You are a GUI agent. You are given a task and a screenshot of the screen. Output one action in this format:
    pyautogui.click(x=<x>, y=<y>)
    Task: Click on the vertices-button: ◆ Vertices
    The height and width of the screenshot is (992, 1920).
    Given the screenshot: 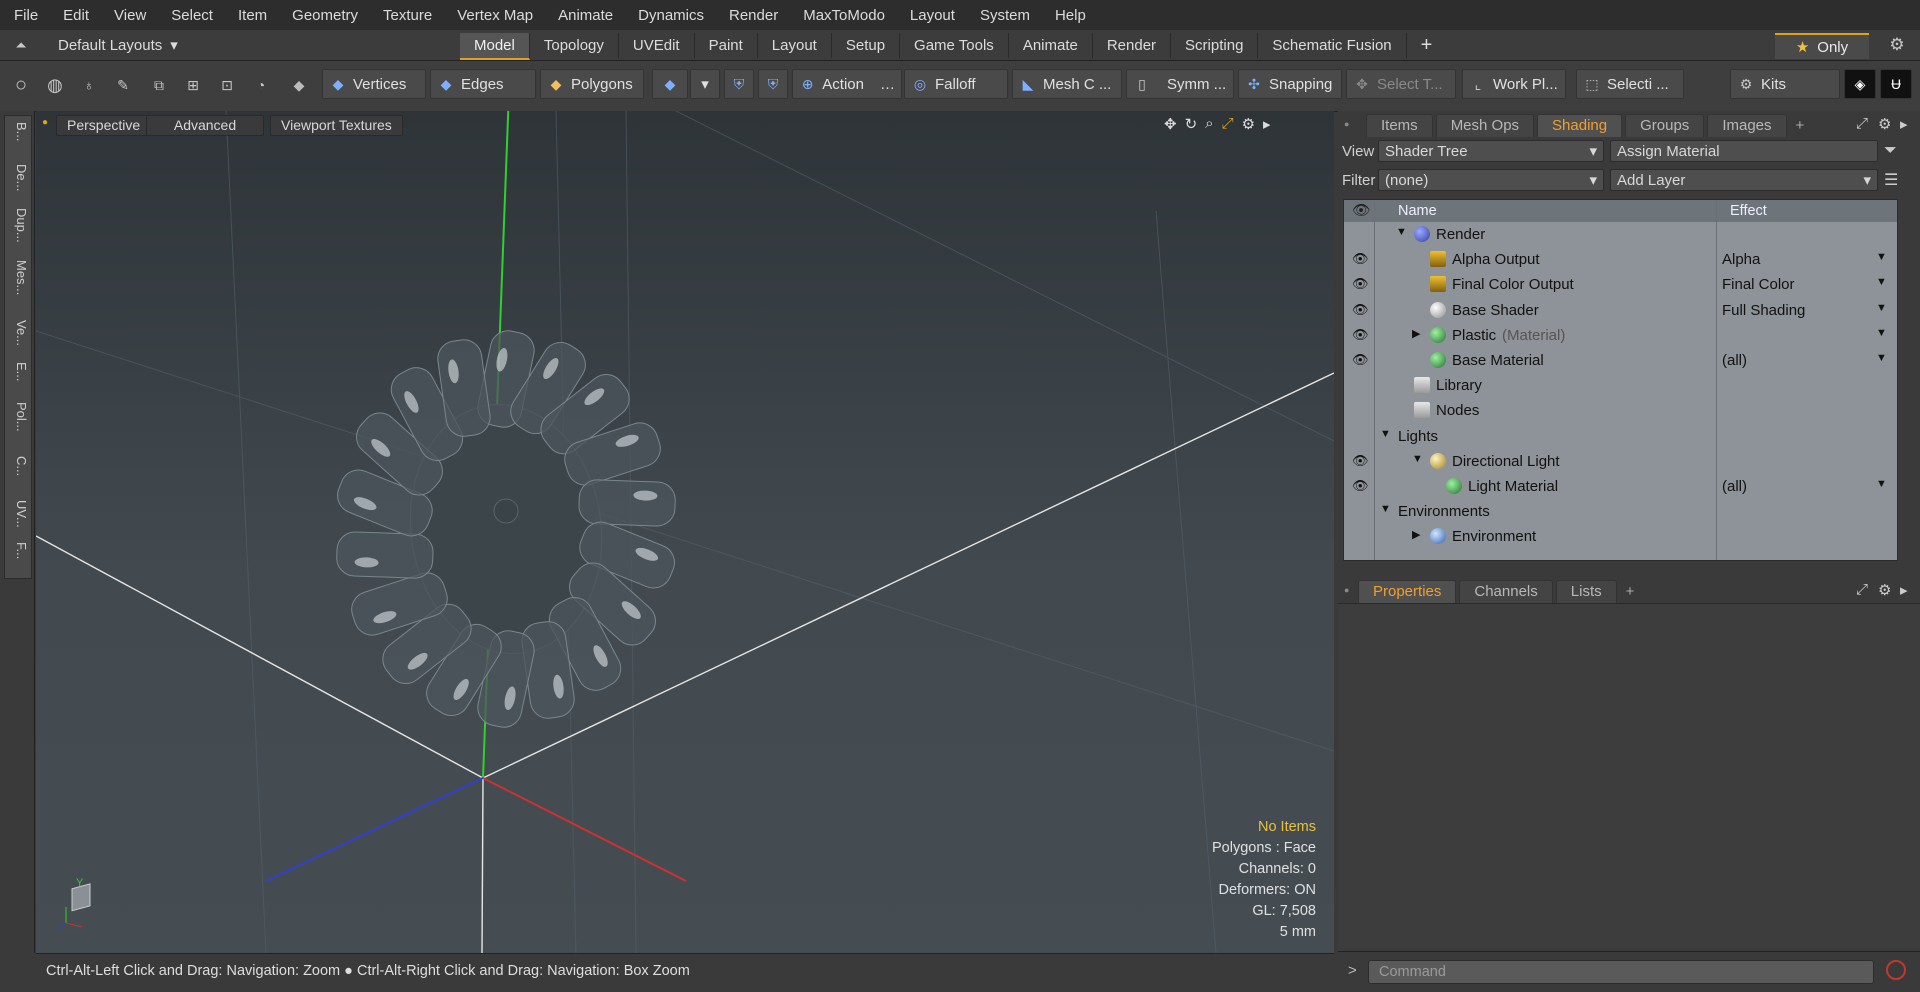 What is the action you would take?
    pyautogui.click(x=374, y=84)
    